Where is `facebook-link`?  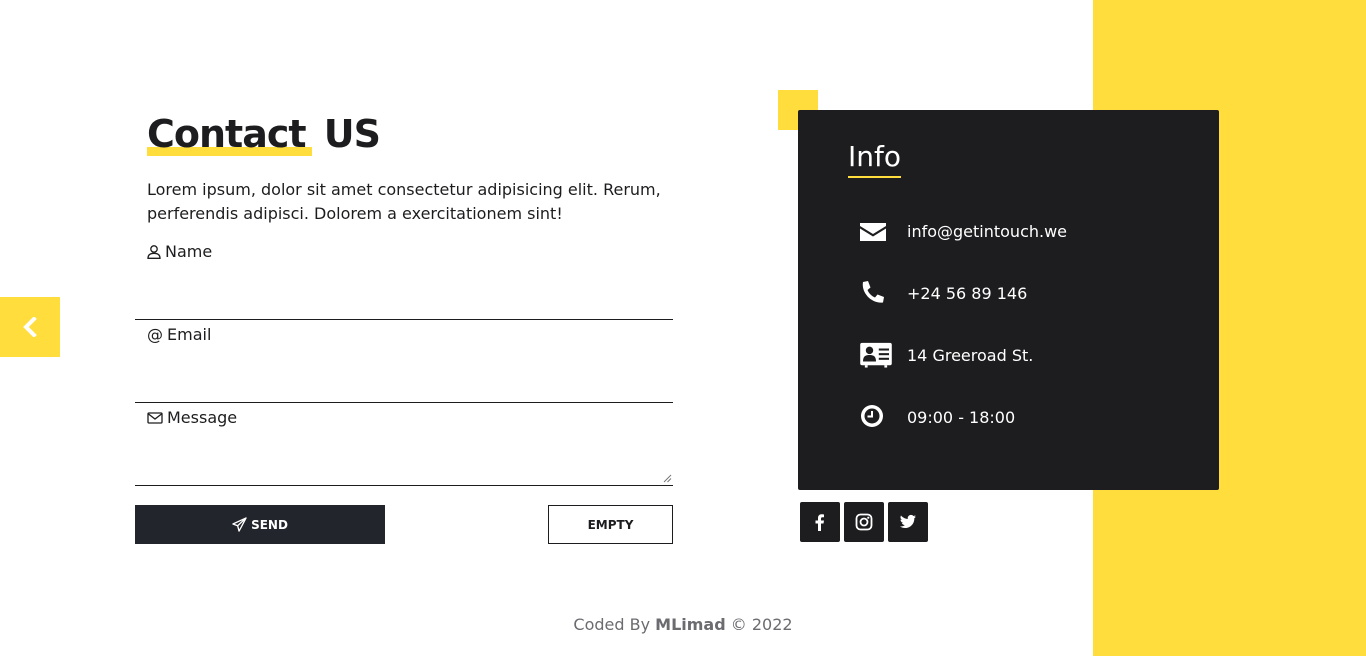 facebook-link is located at coordinates (820, 522).